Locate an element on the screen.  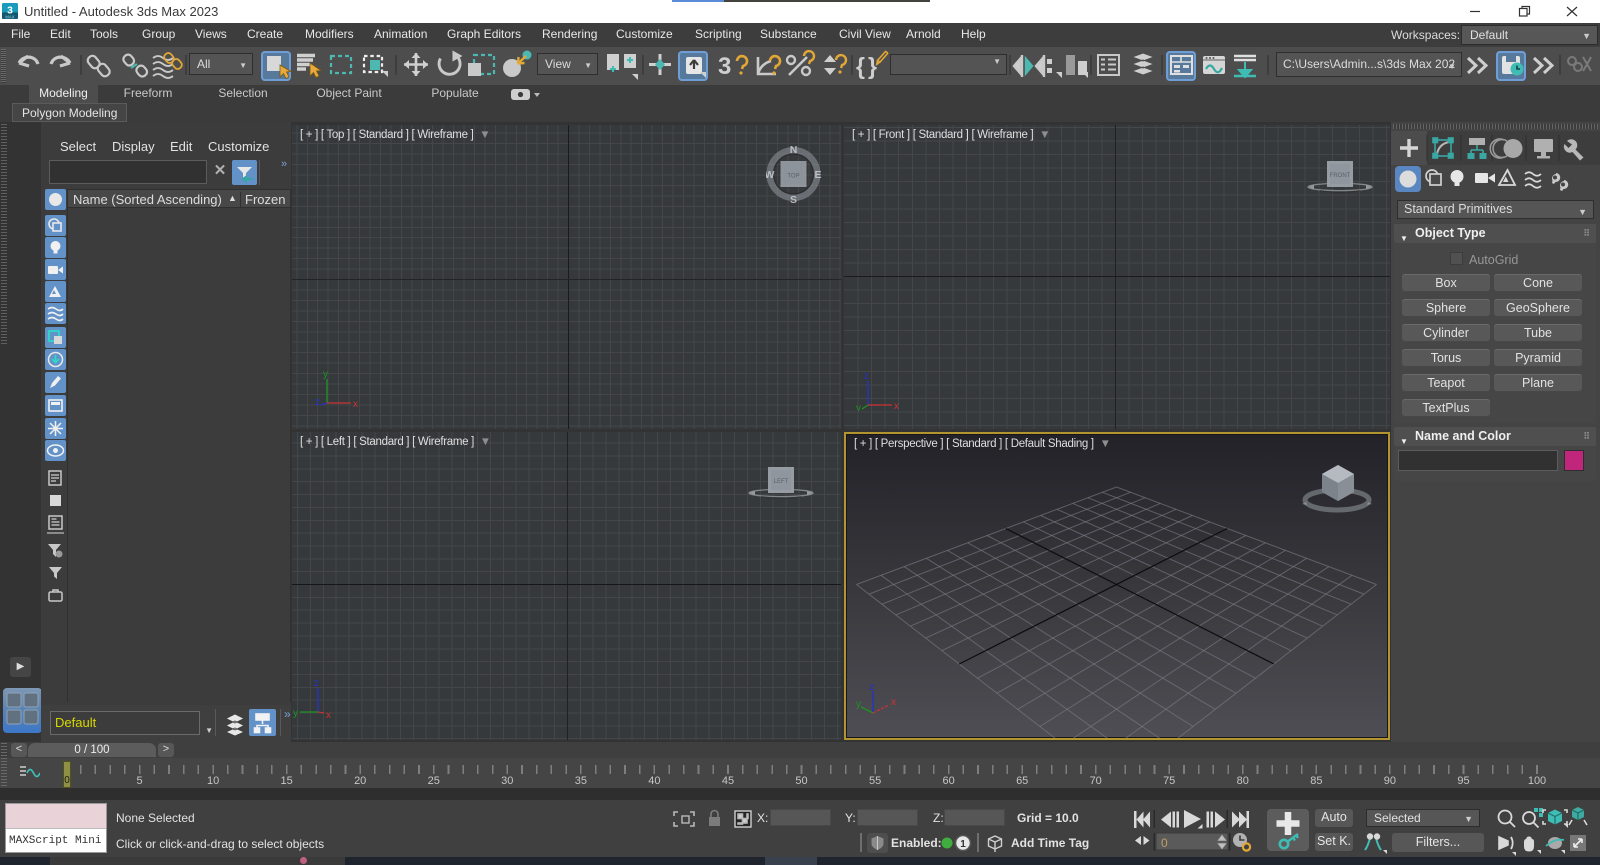
svg-text: 0 is located at coordinates (1164, 843).